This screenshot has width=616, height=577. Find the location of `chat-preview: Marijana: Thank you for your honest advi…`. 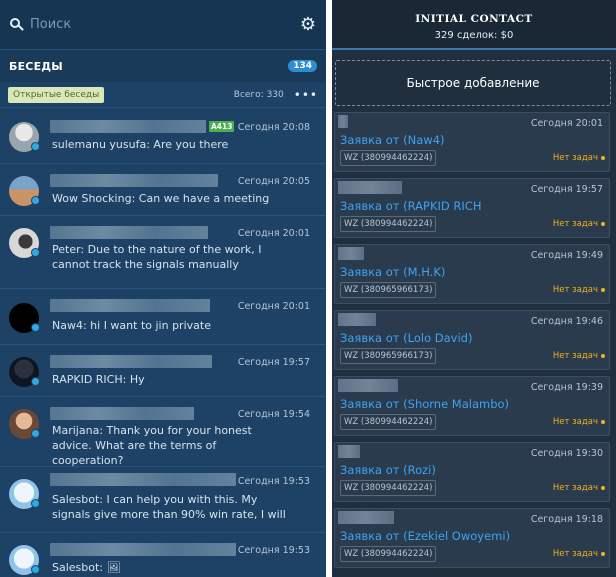

chat-preview: Marijana: Thank you for your honest advi… is located at coordinates (152, 445).